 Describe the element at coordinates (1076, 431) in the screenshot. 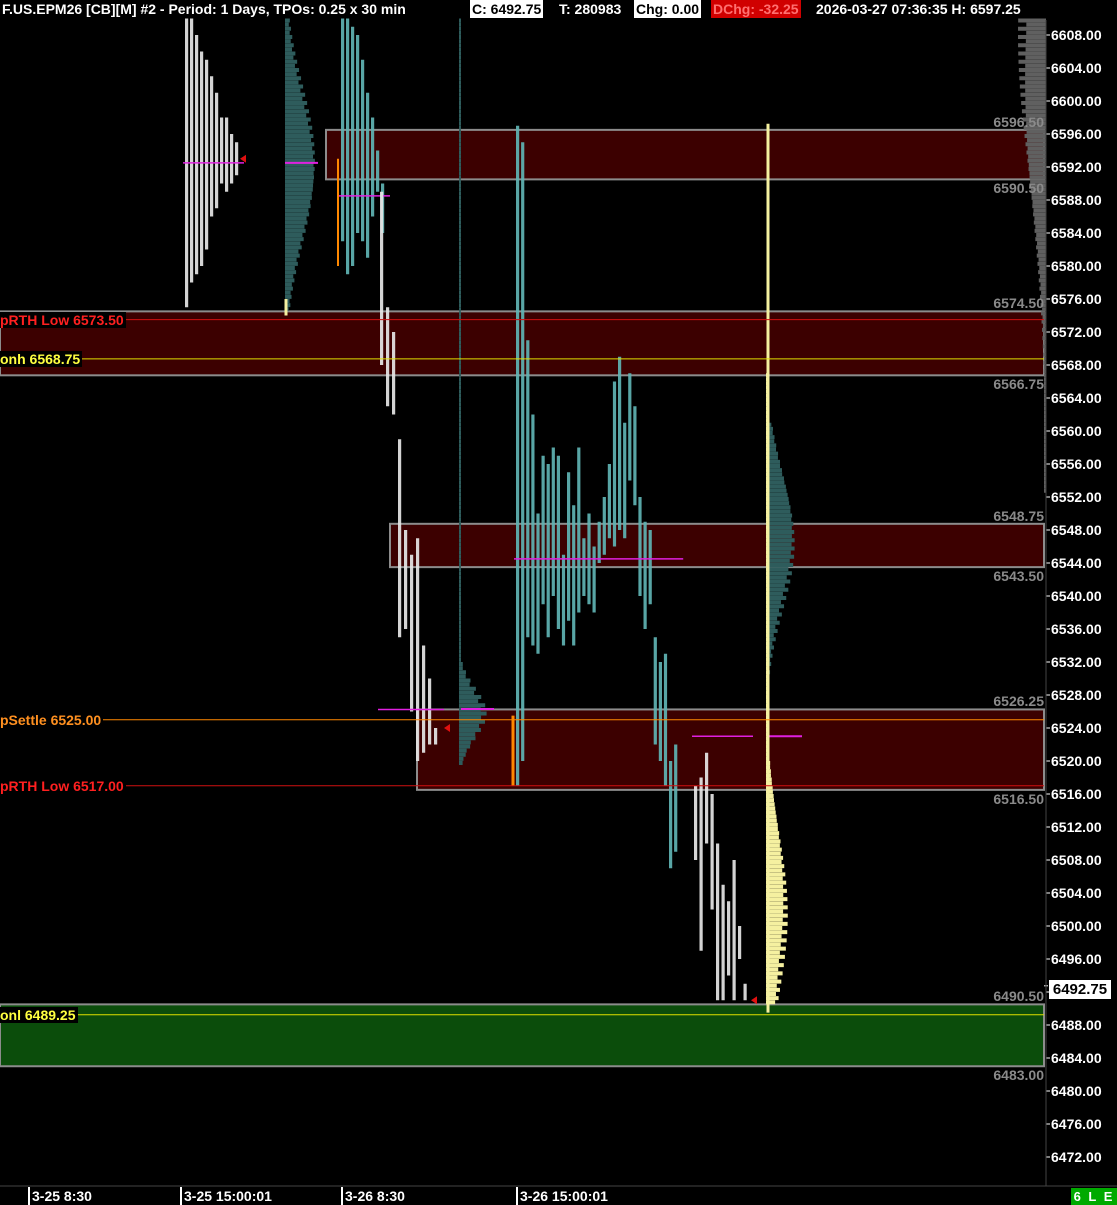

I see `price-tick-label: 6560.00` at that location.